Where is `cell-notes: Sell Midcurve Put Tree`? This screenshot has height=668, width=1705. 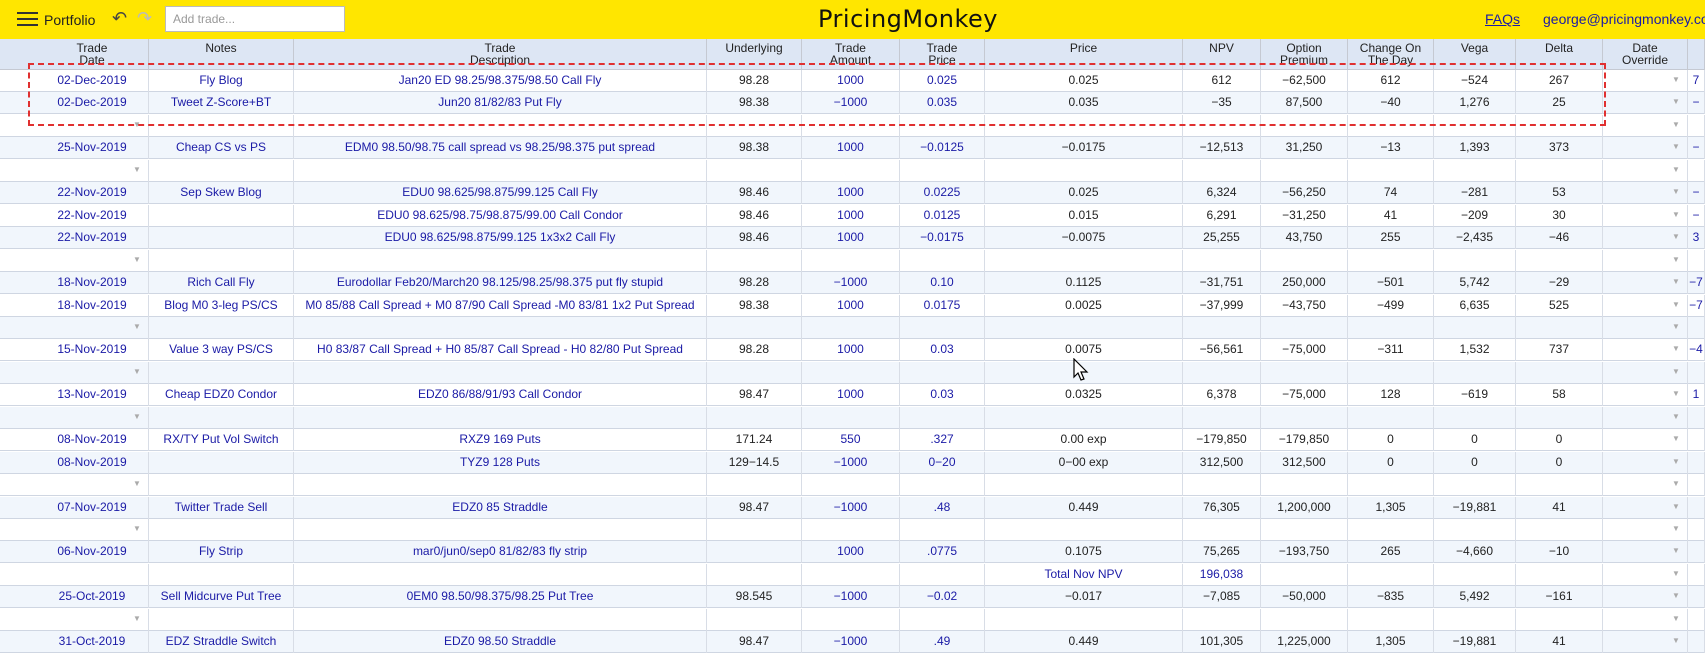 cell-notes: Sell Midcurve Put Tree is located at coordinates (221, 597).